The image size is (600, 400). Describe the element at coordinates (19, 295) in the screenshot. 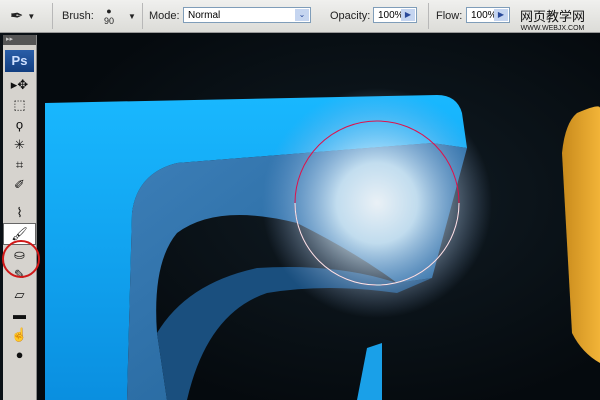

I see `eraser-tool: ▱` at that location.